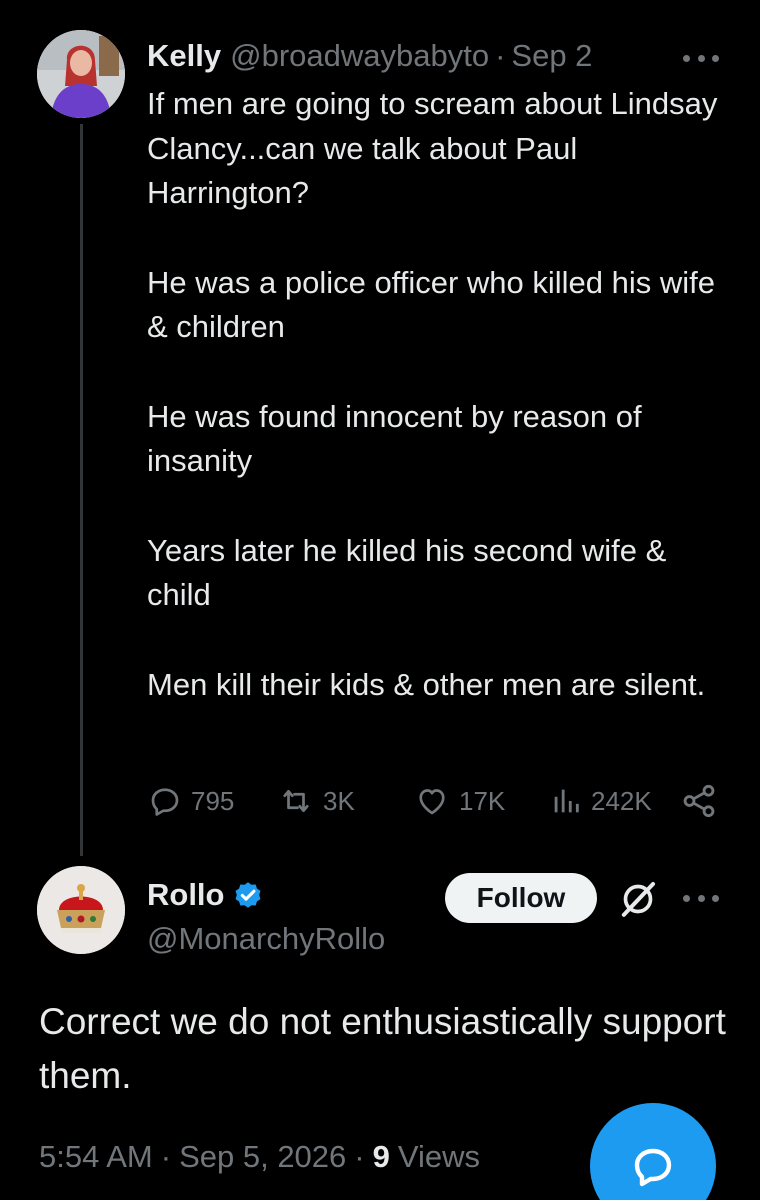 The height and width of the screenshot is (1200, 760). What do you see at coordinates (638, 899) in the screenshot?
I see `grok-icon` at bounding box center [638, 899].